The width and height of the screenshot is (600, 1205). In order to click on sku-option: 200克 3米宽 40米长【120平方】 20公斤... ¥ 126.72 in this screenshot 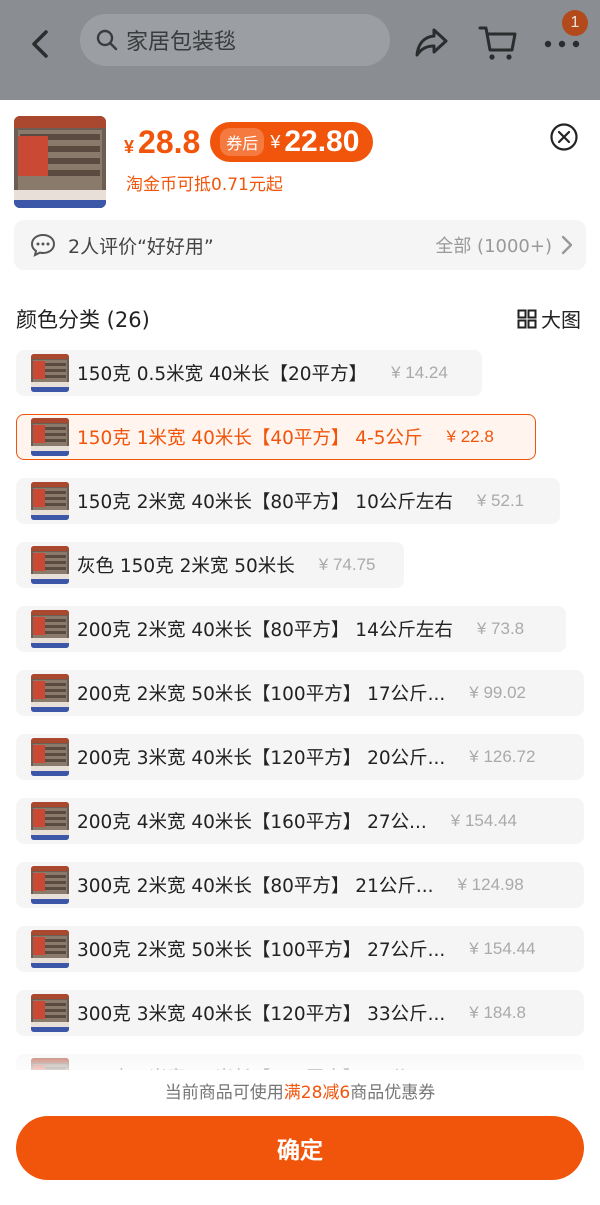, I will do `click(300, 757)`.